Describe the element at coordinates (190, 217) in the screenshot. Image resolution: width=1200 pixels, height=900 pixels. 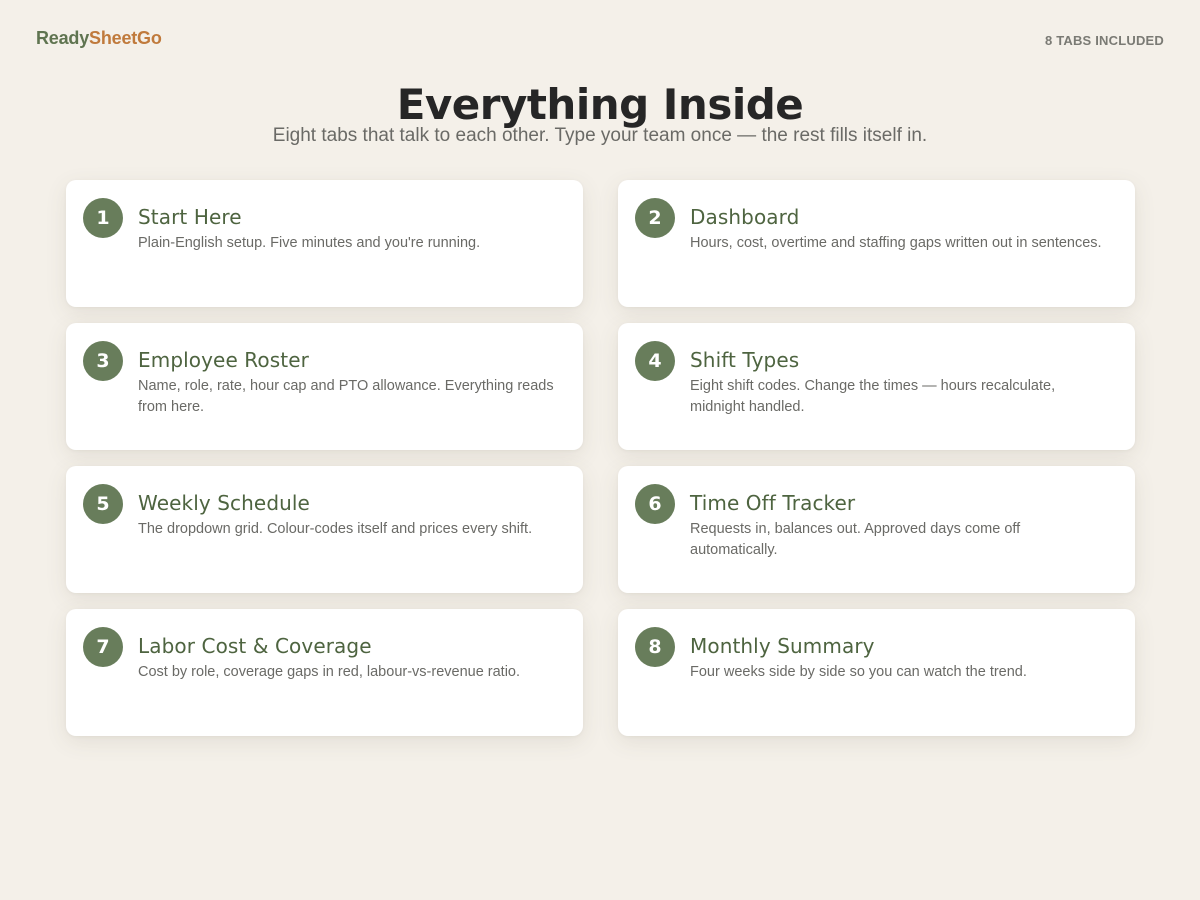
I see `card-title: Start Here` at that location.